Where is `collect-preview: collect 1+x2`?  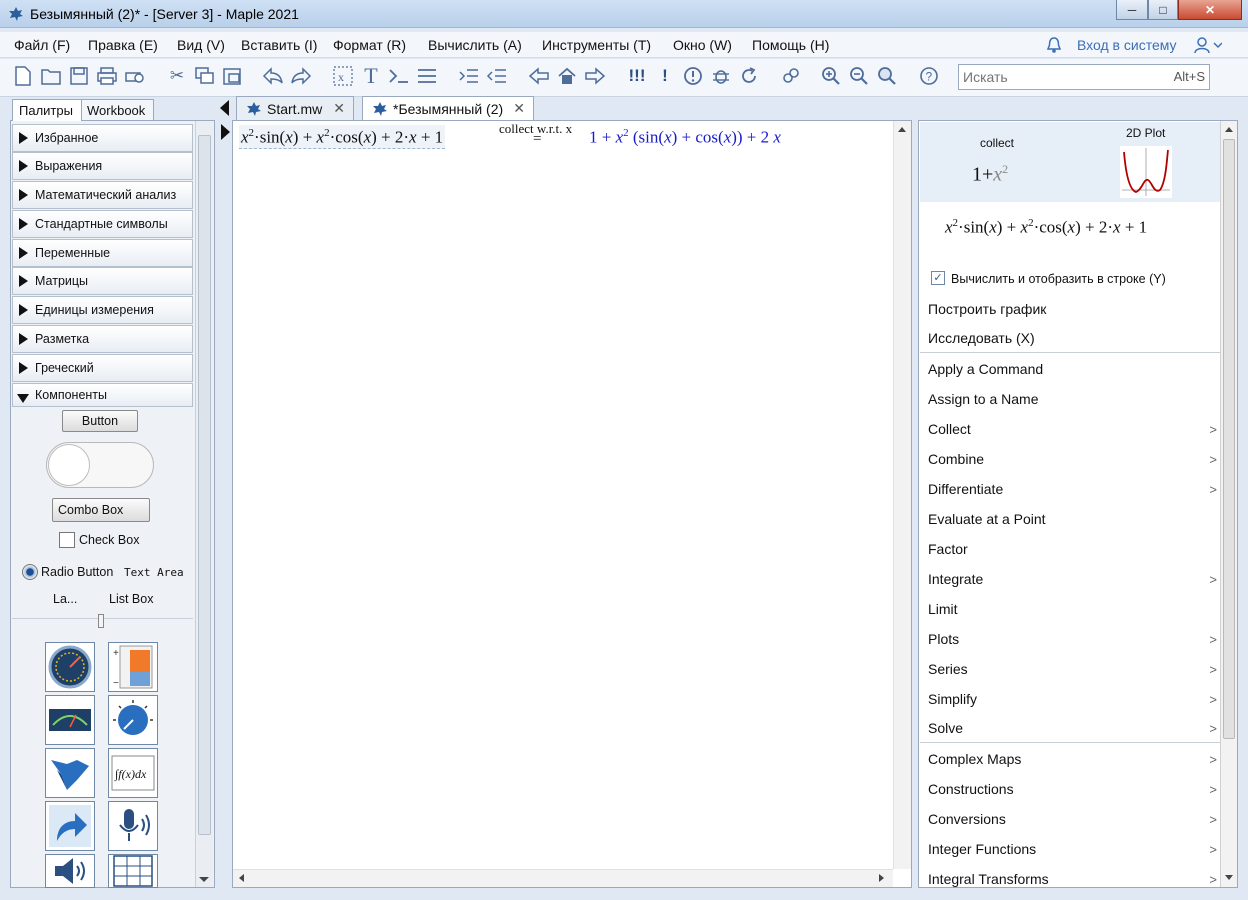 collect-preview: collect 1+x2 is located at coordinates (1000, 163).